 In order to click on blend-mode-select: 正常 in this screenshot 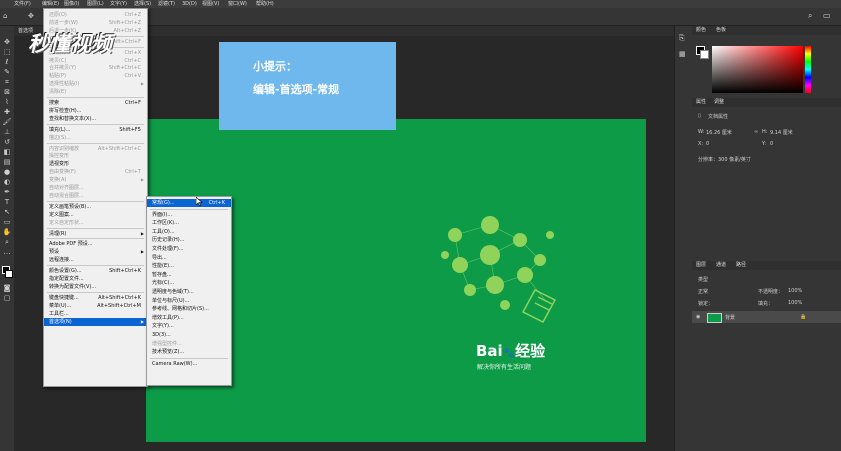, I will do `click(703, 291)`.